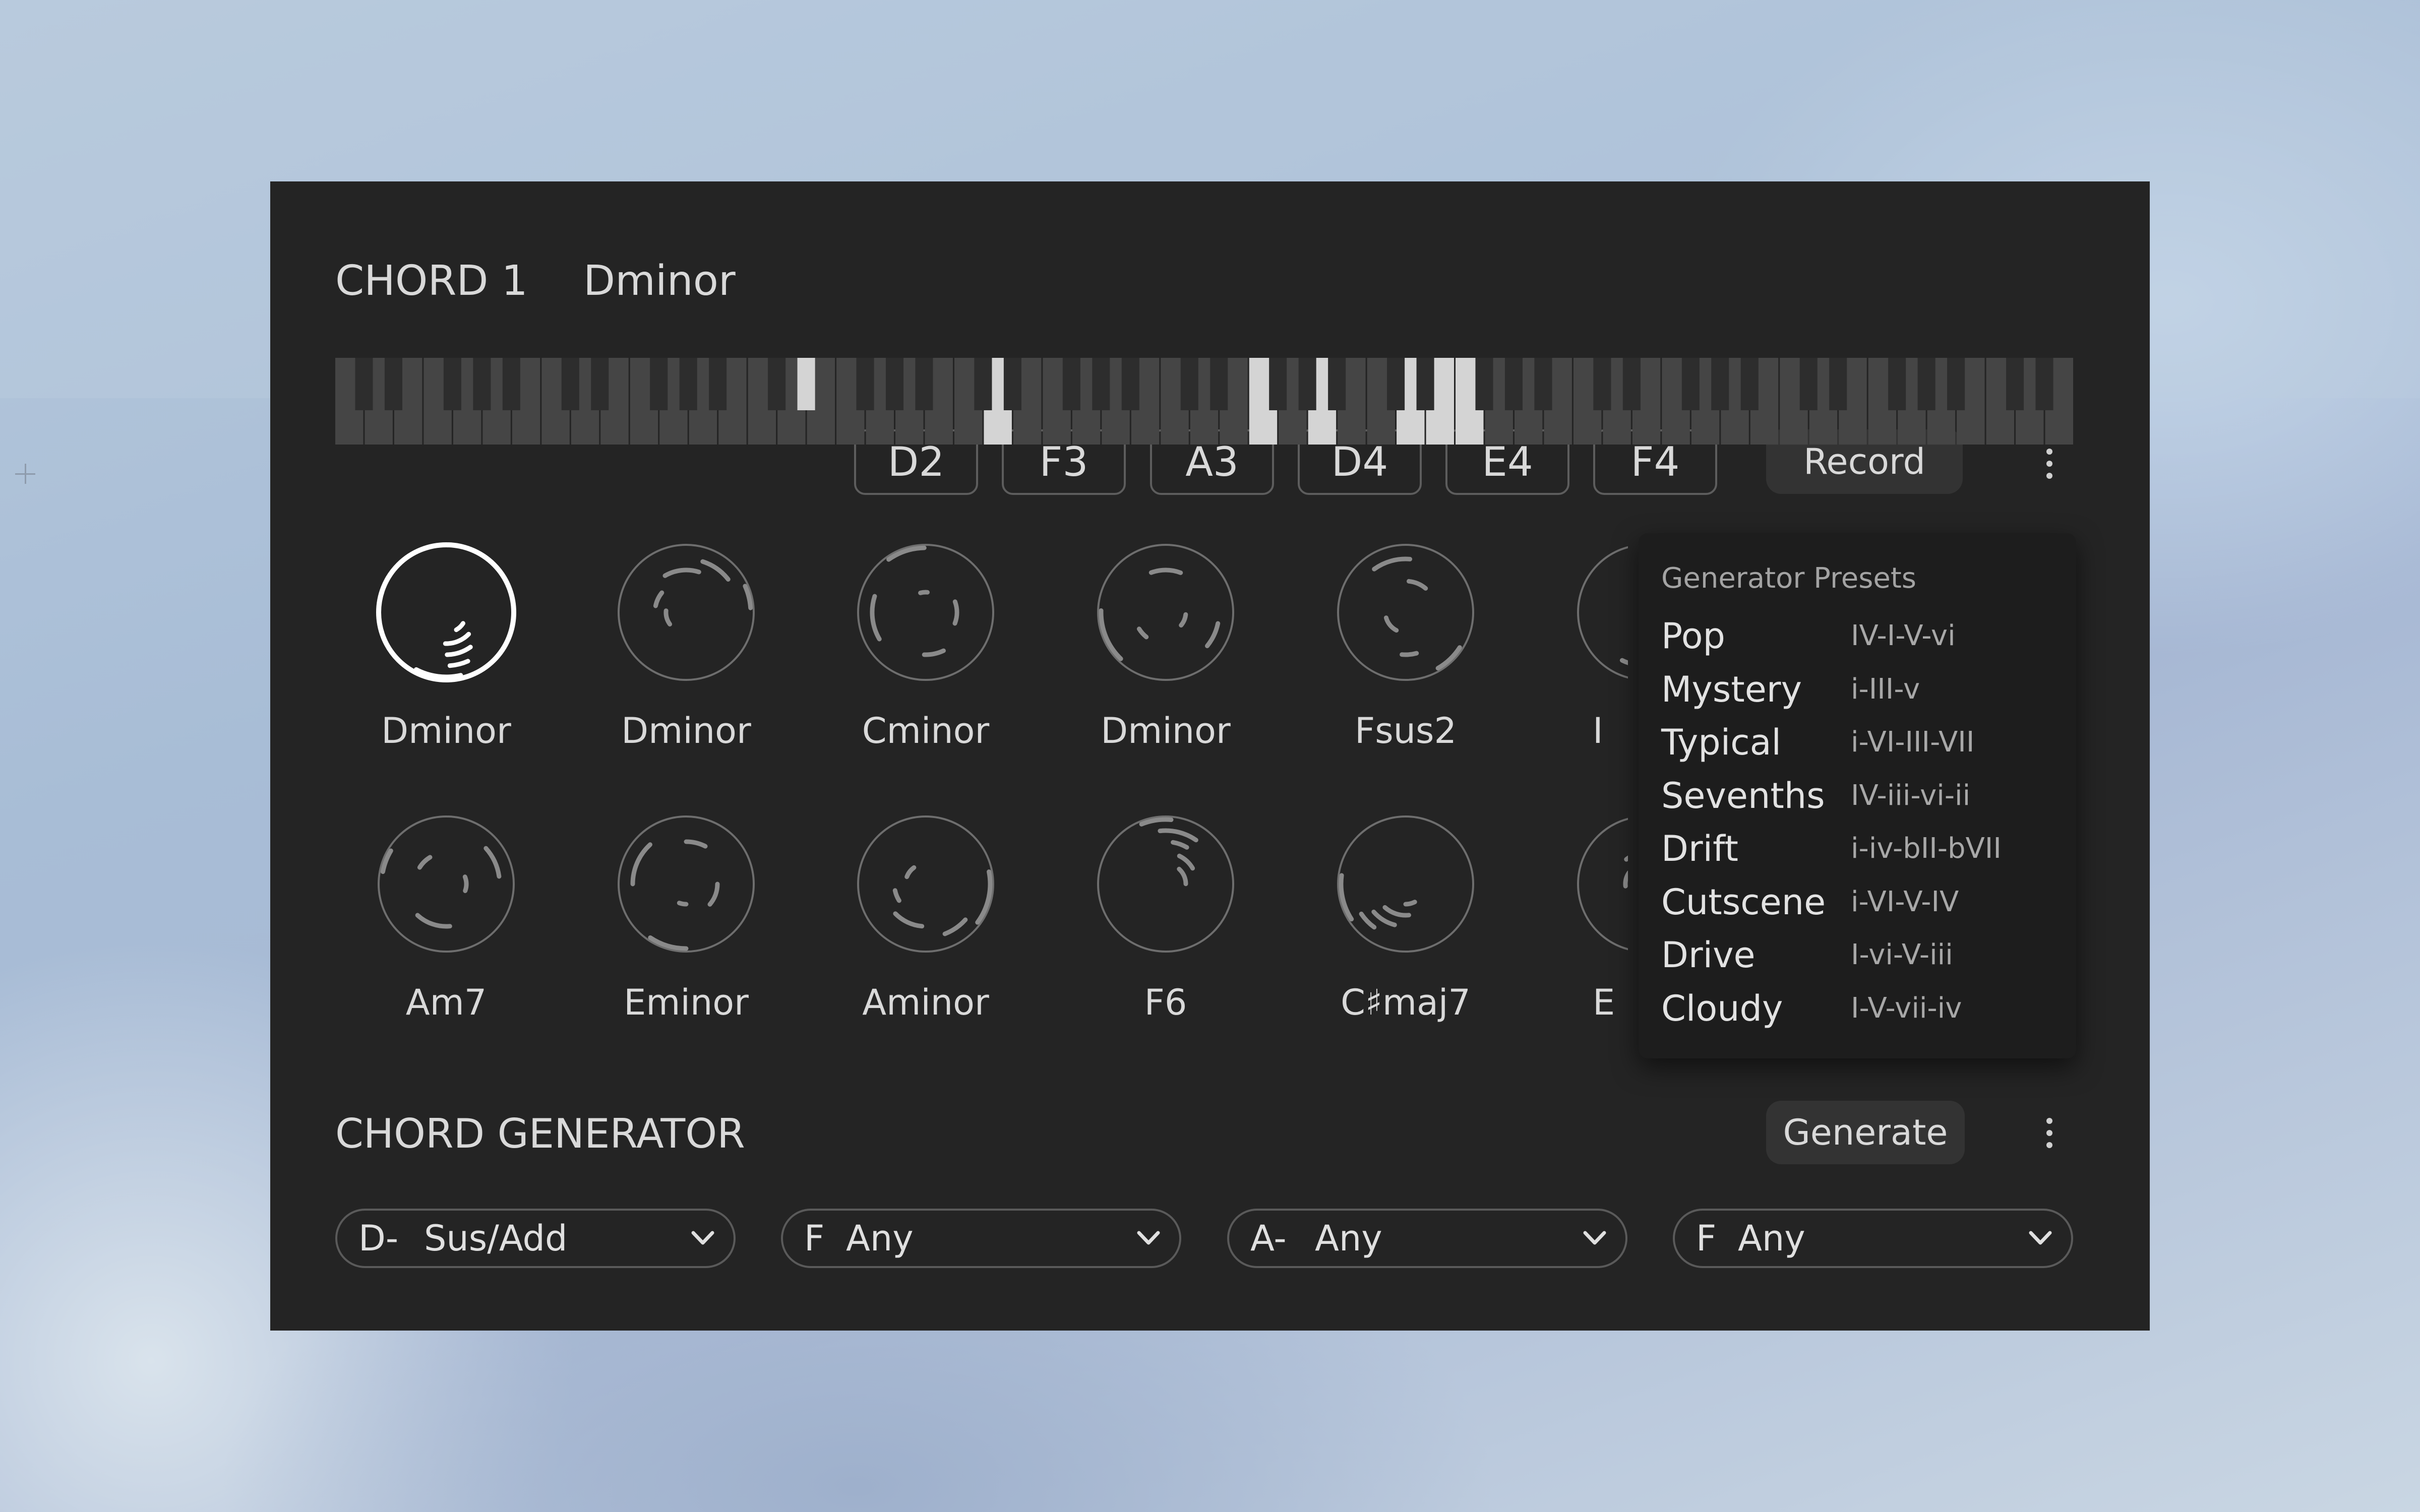  Describe the element at coordinates (1863, 849) in the screenshot. I see `preset-item-drift: Drift i-iv-bII-bVII` at that location.